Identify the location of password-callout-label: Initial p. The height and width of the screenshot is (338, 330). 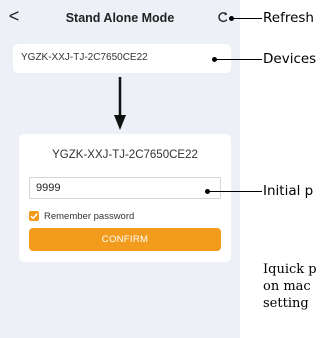
(288, 191).